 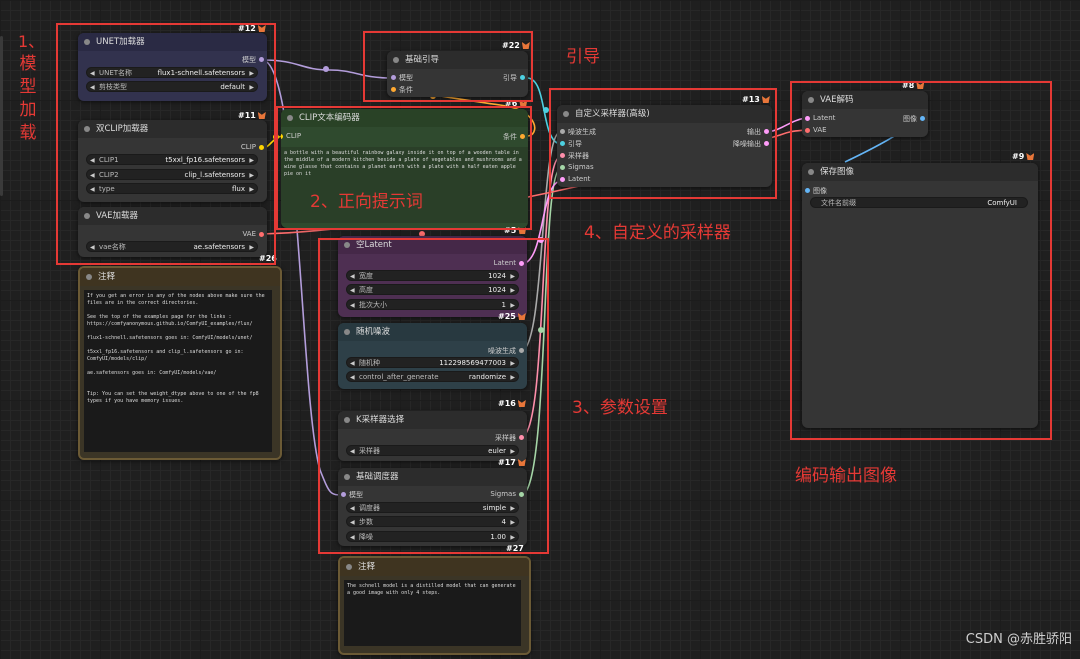 What do you see at coordinates (921, 260) in the screenshot?
I see `annotation-box-output` at bounding box center [921, 260].